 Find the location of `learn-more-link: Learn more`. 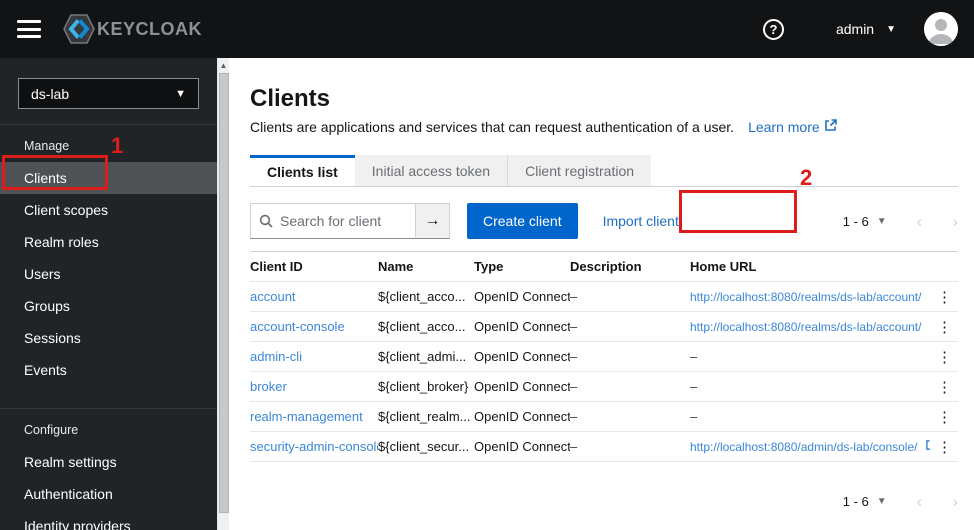

learn-more-link: Learn more is located at coordinates (792, 127).